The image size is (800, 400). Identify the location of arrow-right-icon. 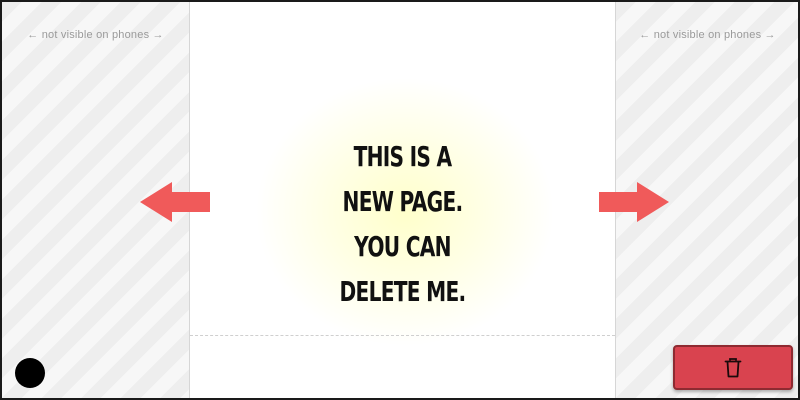
(634, 202).